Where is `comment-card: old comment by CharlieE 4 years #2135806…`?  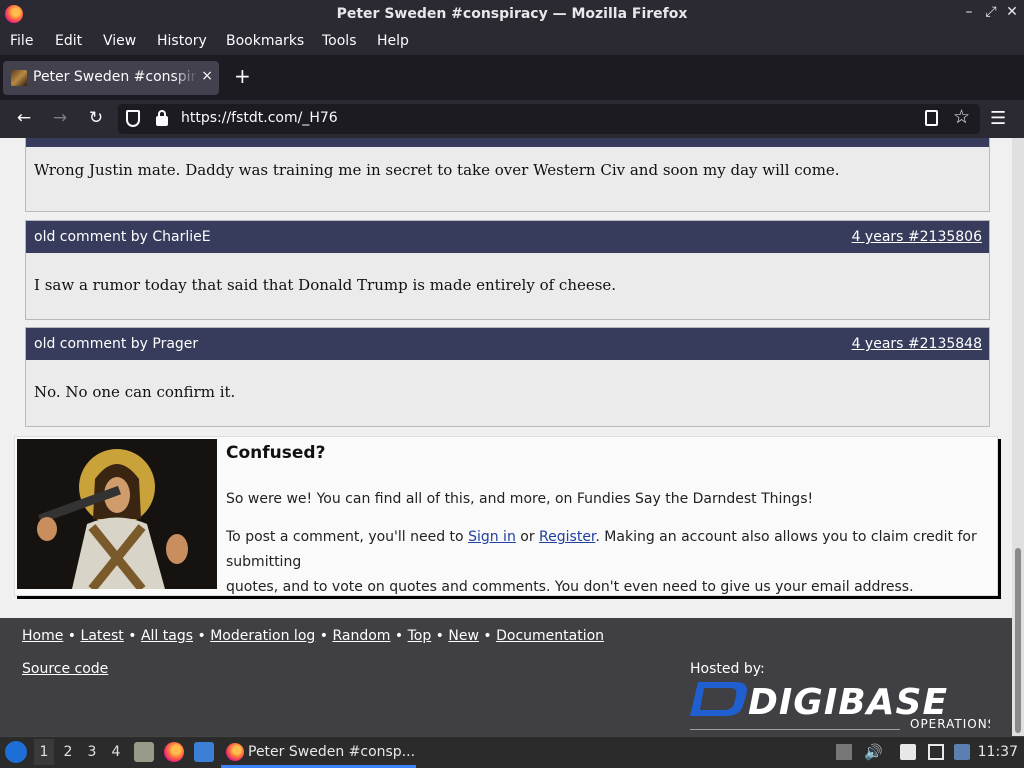
comment-card: old comment by CharlieE 4 years #2135806… is located at coordinates (507, 270).